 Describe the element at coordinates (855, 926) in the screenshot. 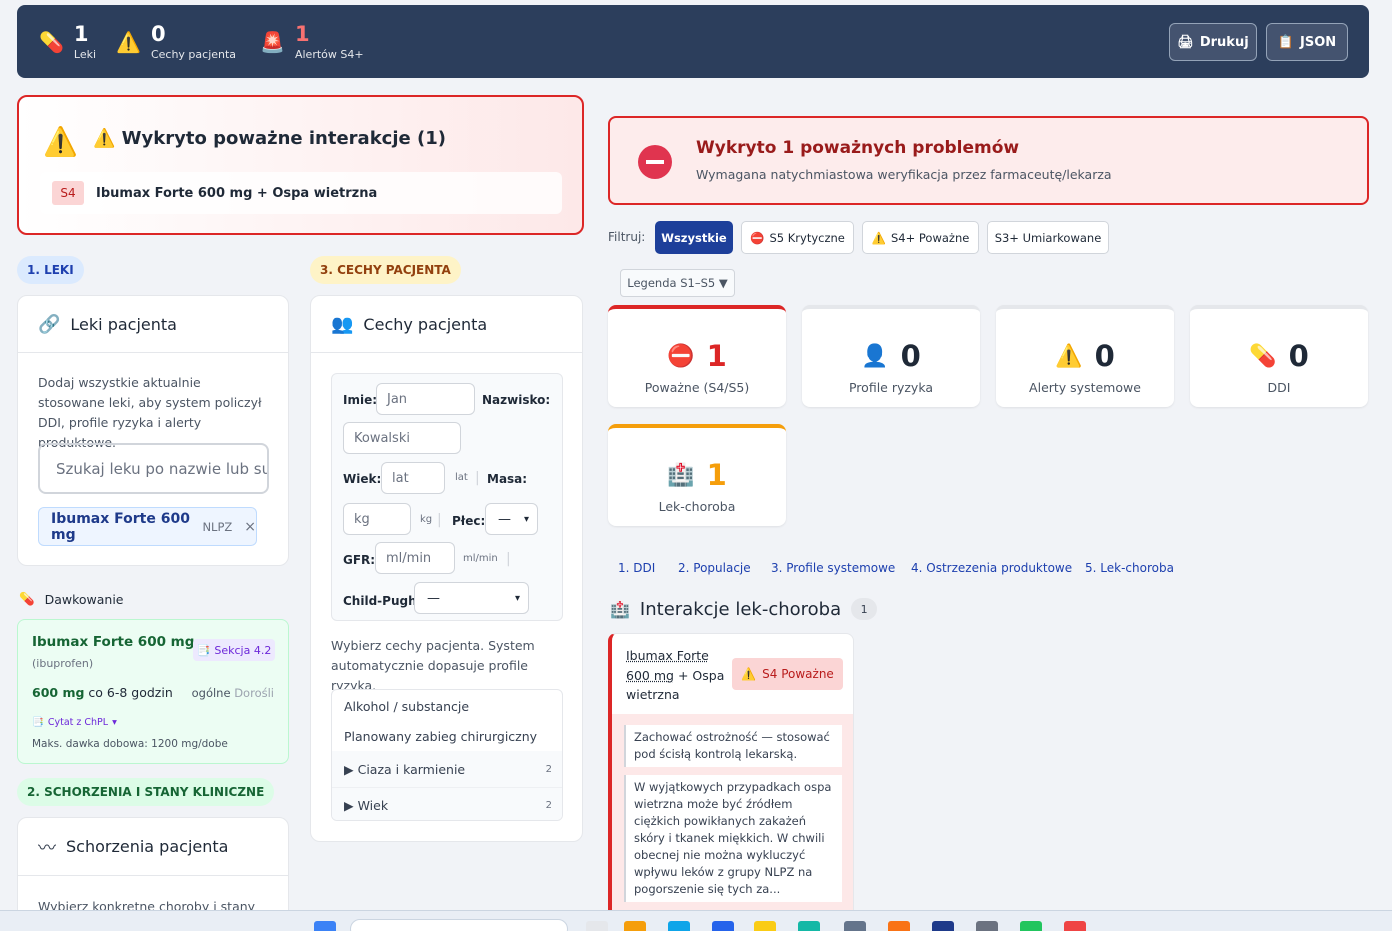

I see `globe-icon` at that location.